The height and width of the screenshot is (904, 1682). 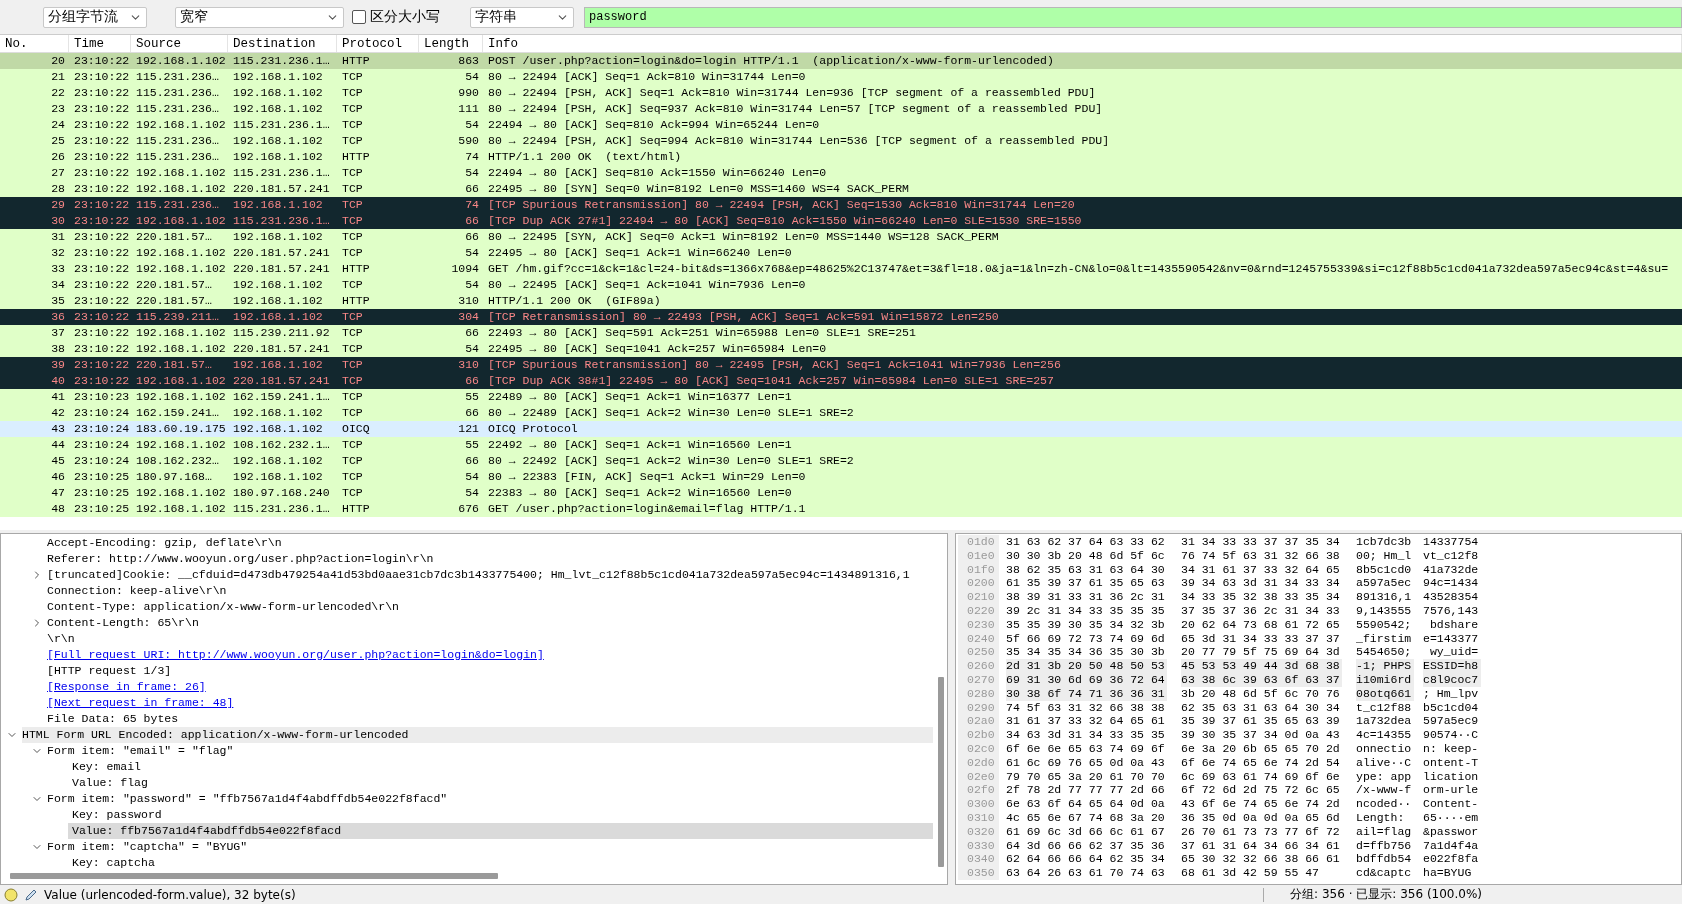 I want to click on table-cell-text: 22493 → 80 [ACK] Seq=591 Ack=251 Win=65988 Len=0 SLE=1 SRE=251, so click(x=702, y=333).